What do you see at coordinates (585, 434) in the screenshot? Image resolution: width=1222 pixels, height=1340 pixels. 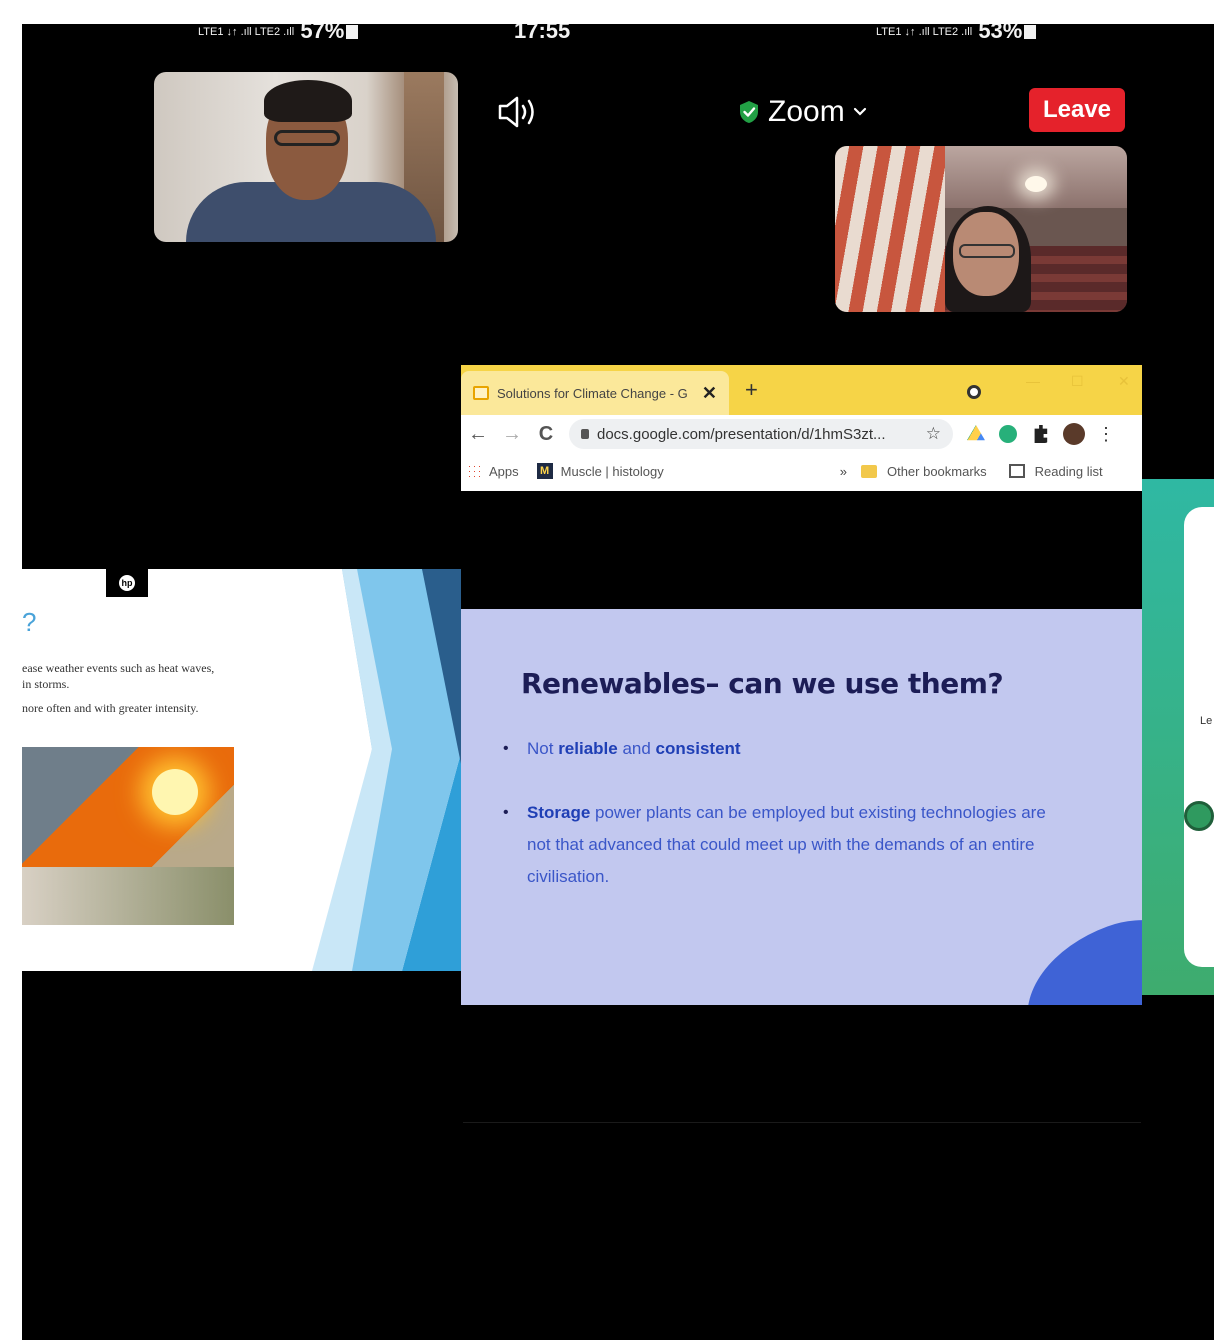 I see `lock-icon` at bounding box center [585, 434].